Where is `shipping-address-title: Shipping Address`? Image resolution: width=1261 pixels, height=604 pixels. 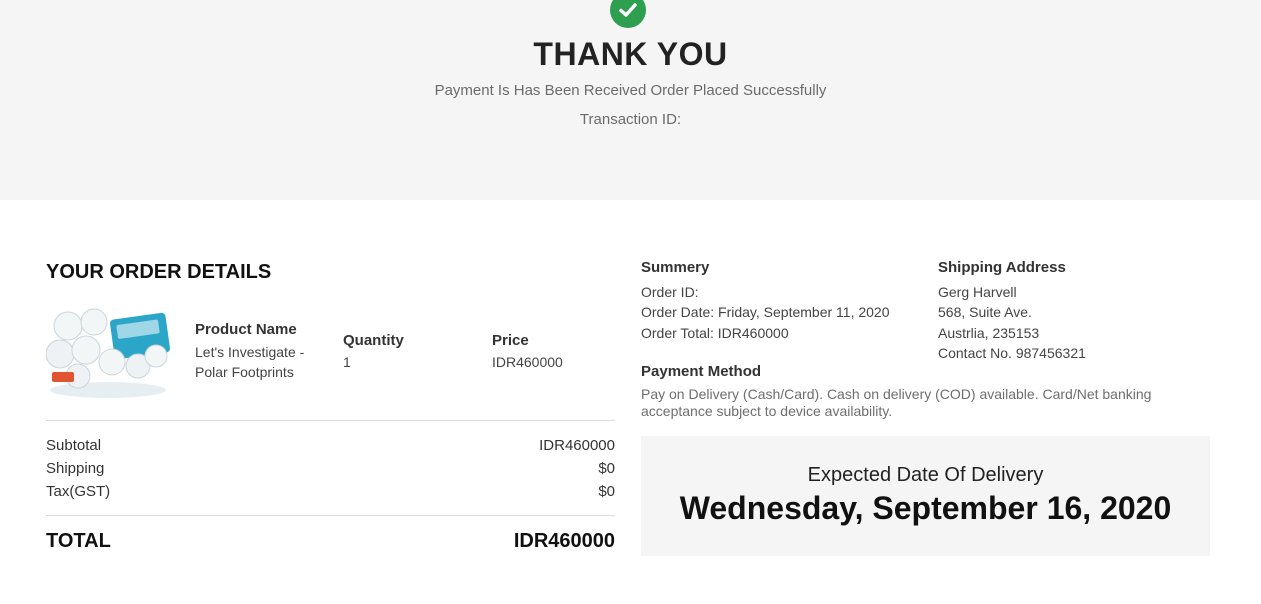
shipping-address-title: Shipping Address is located at coordinates (1002, 267).